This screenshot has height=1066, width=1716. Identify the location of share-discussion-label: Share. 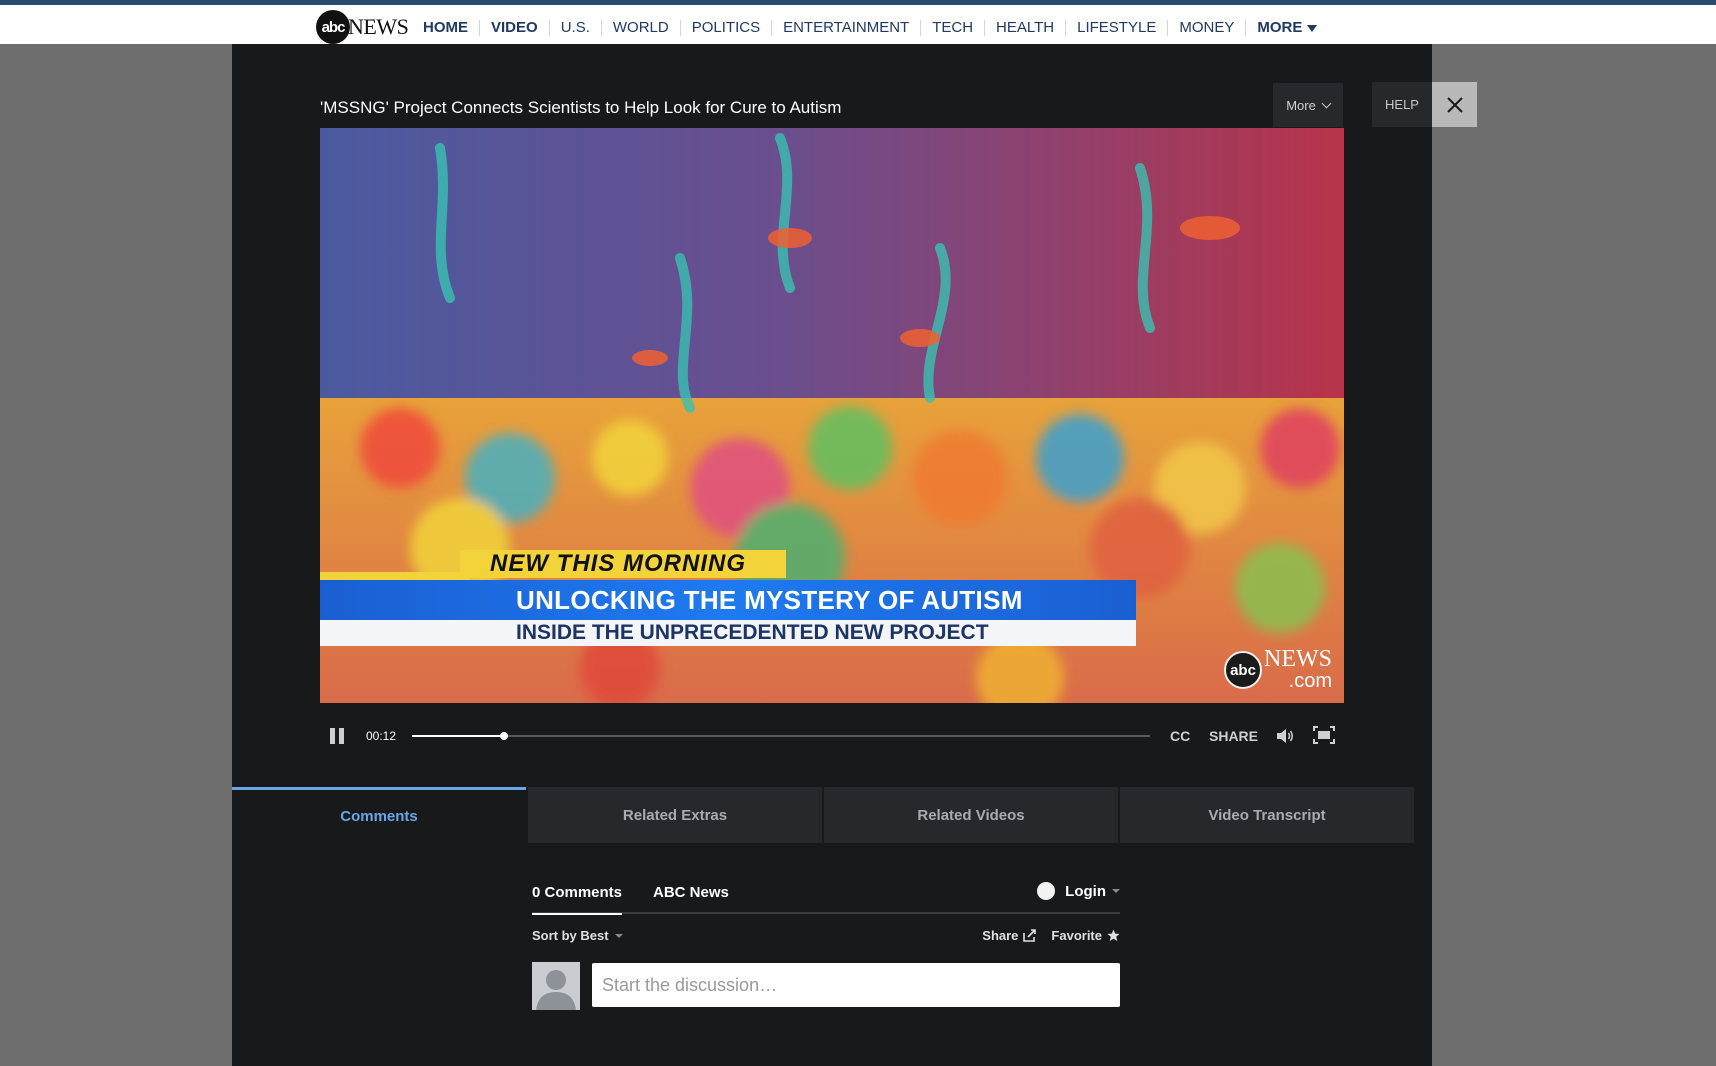
(1000, 935).